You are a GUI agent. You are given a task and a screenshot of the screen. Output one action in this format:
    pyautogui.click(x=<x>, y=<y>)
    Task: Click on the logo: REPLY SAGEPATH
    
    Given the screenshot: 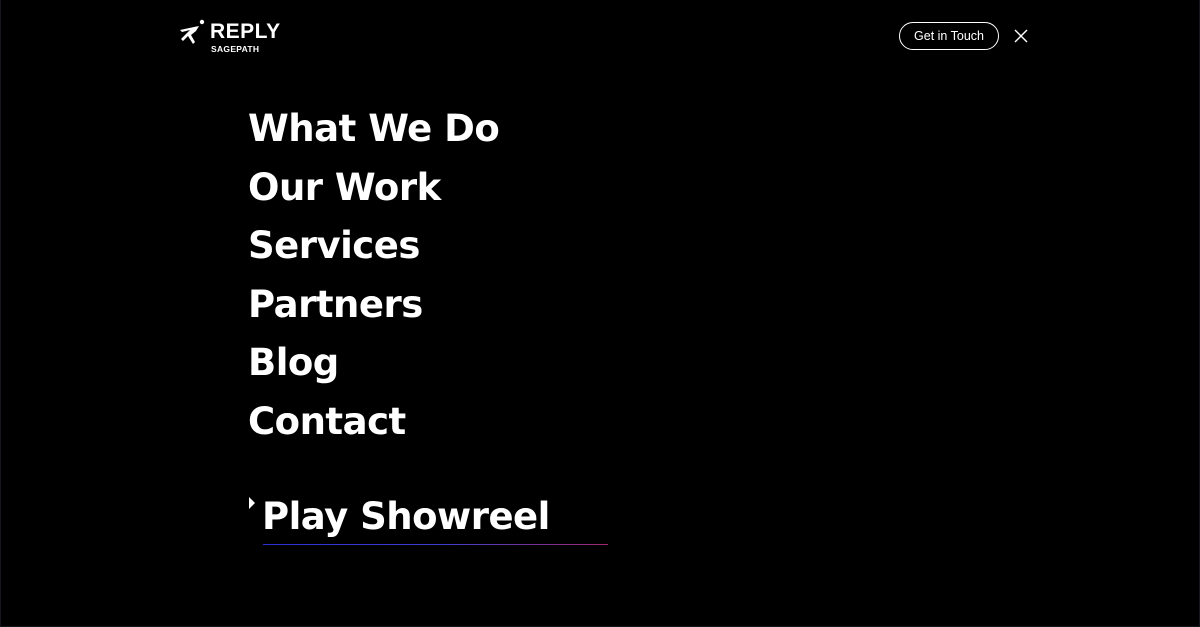 What is the action you would take?
    pyautogui.click(x=229, y=38)
    